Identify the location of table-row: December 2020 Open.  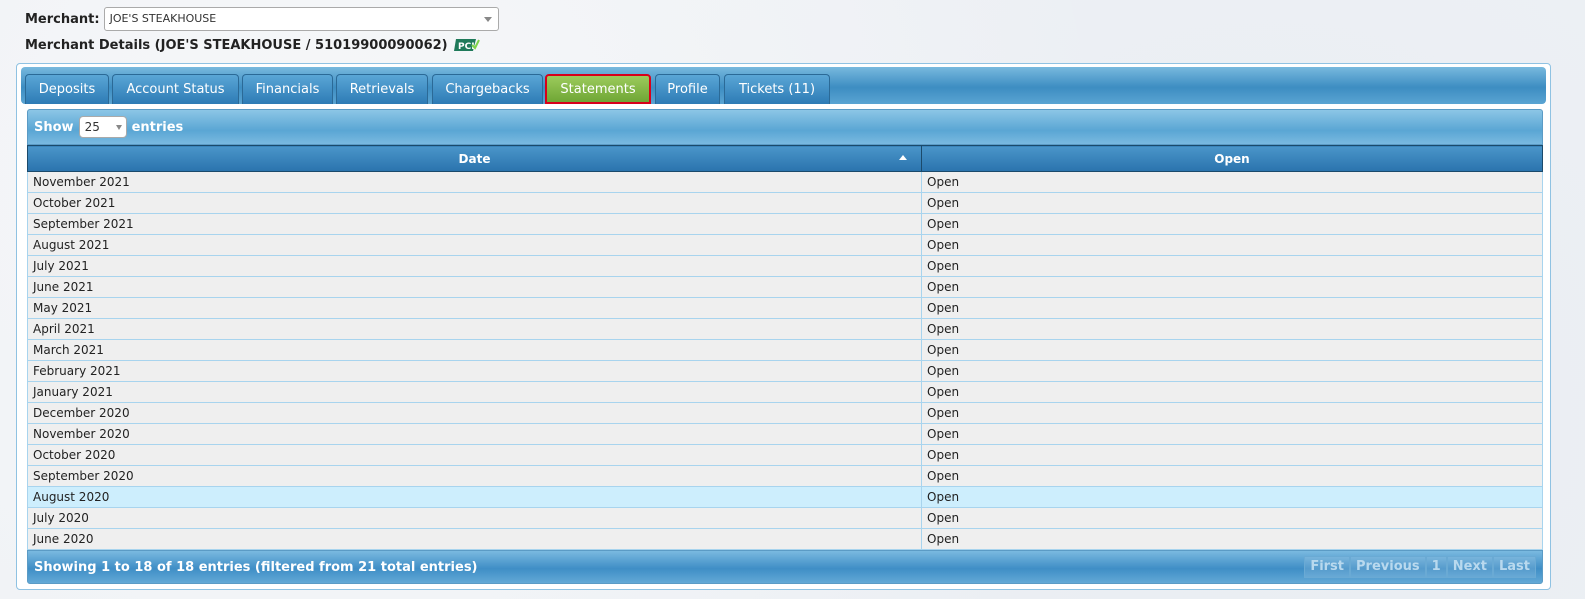
(785, 413).